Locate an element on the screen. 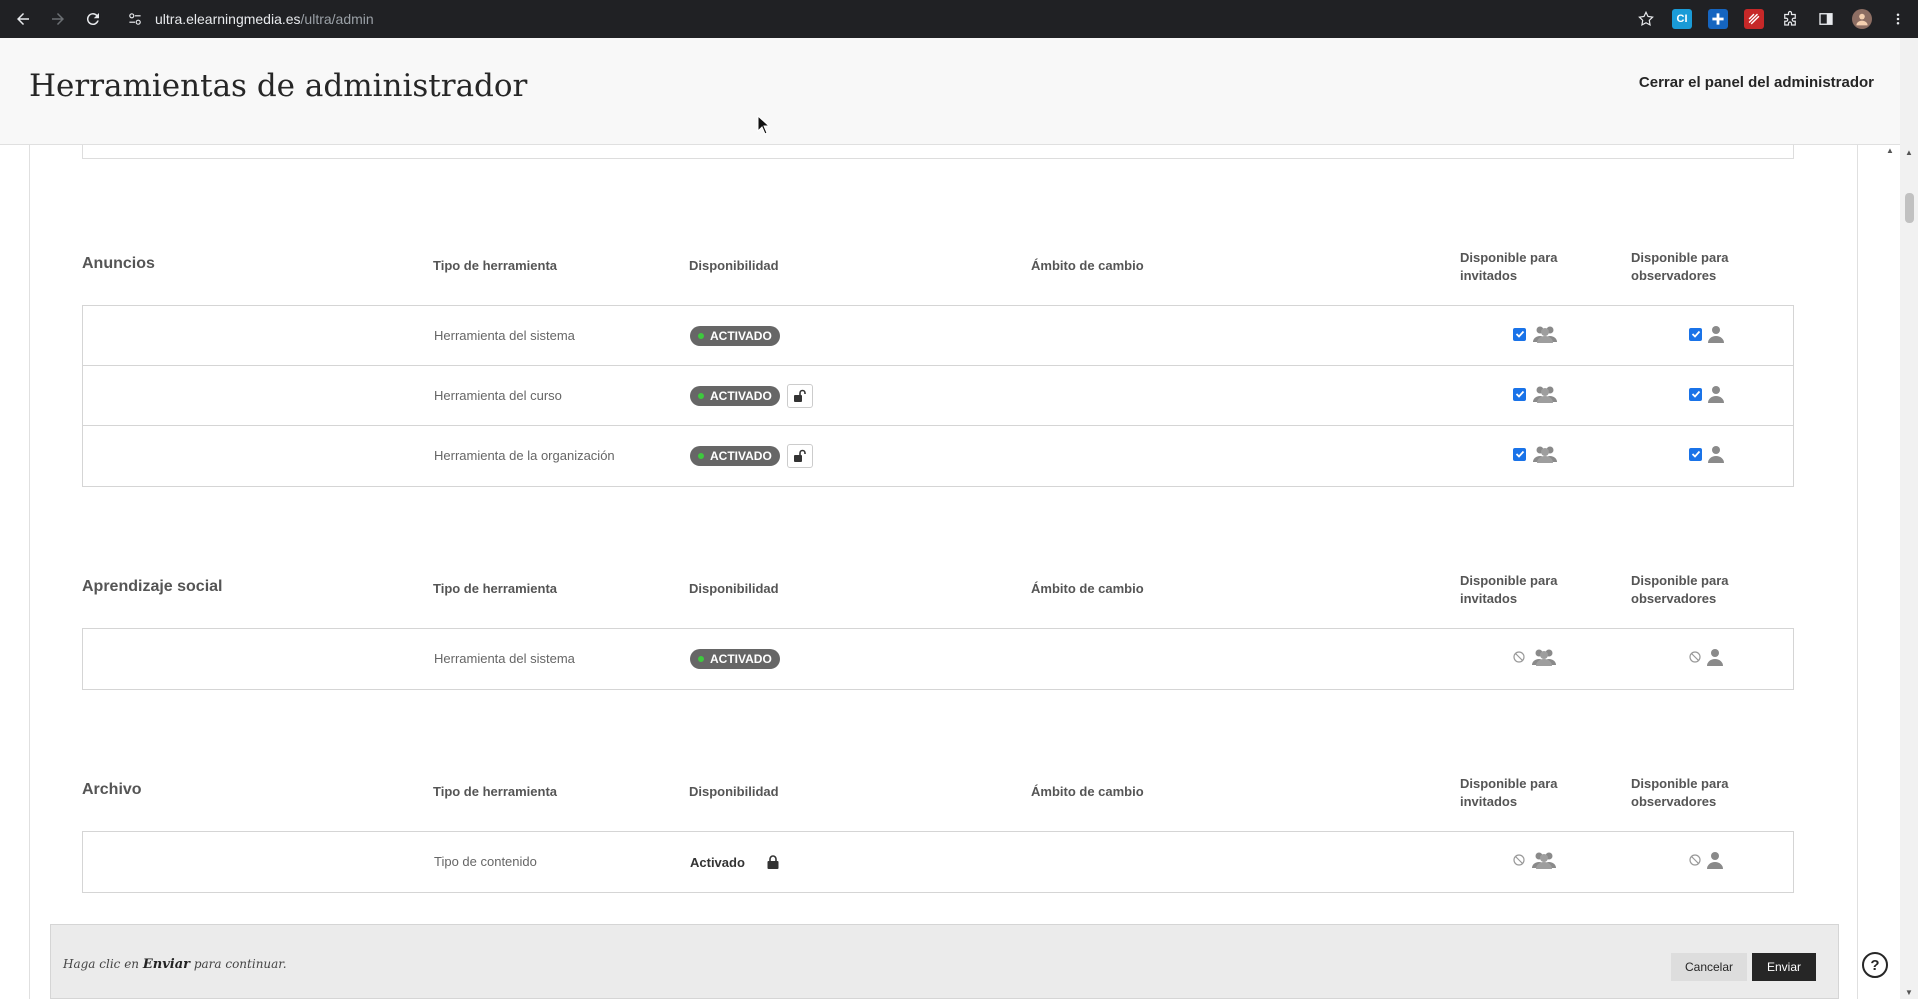 The height and width of the screenshot is (999, 1918). msg-action: Enviar is located at coordinates (166, 964).